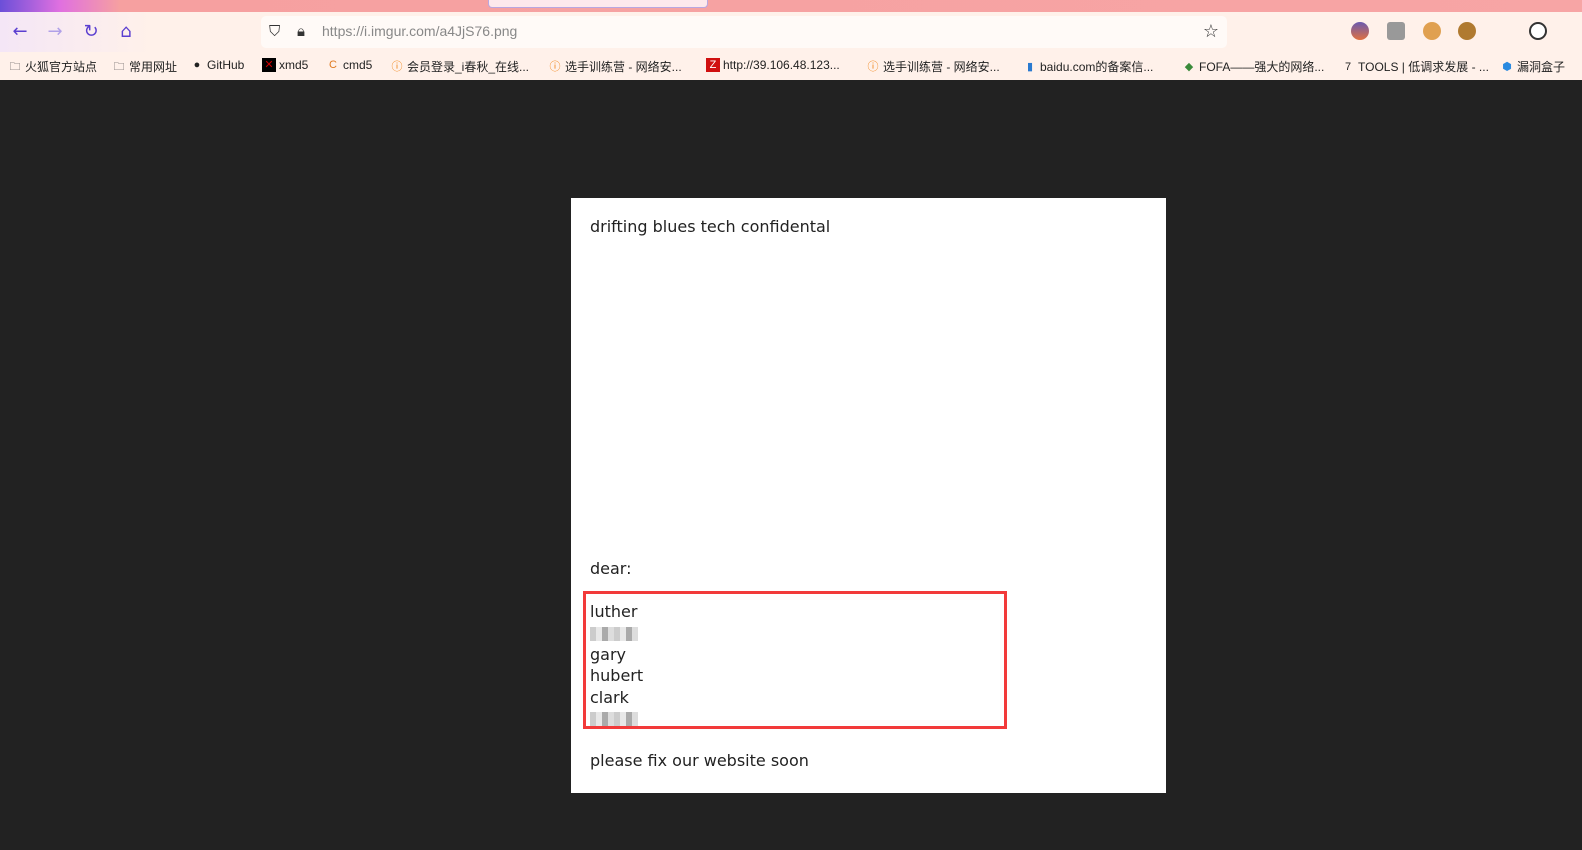 This screenshot has width=1582, height=850. I want to click on lock-icon: 🔒︎, so click(301, 31).